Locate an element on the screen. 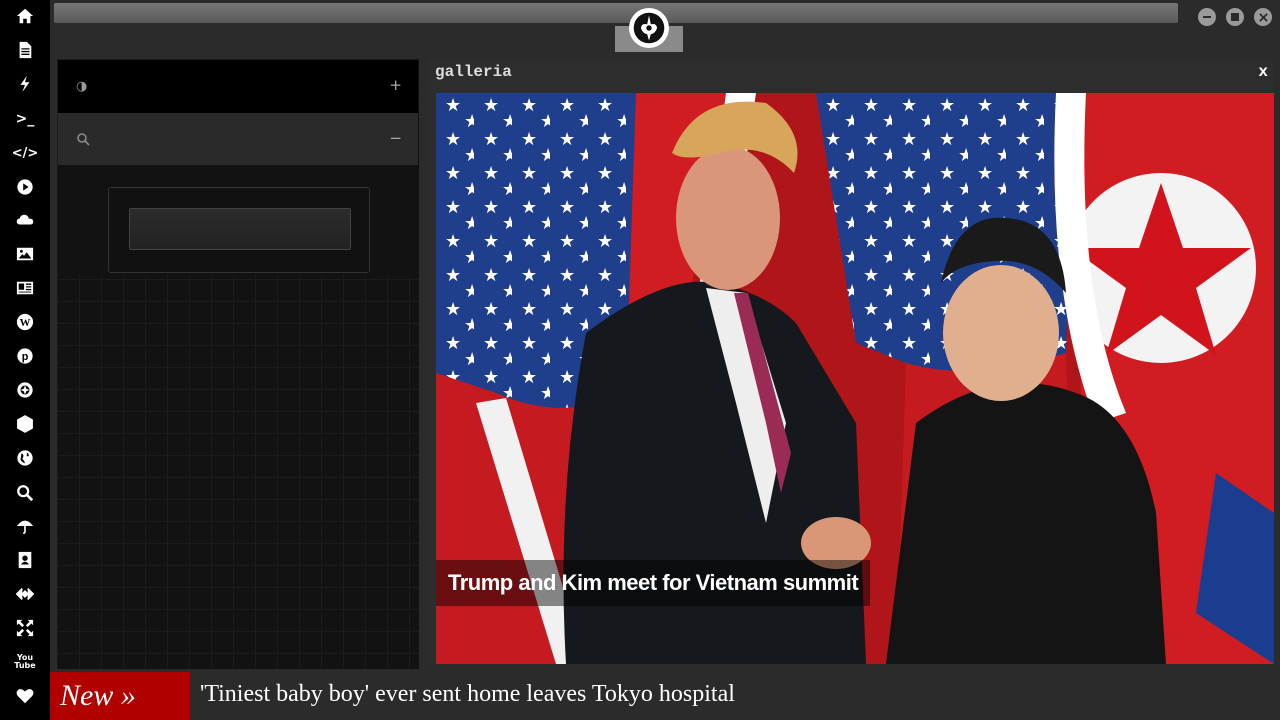  document-icon is located at coordinates (25, 50).